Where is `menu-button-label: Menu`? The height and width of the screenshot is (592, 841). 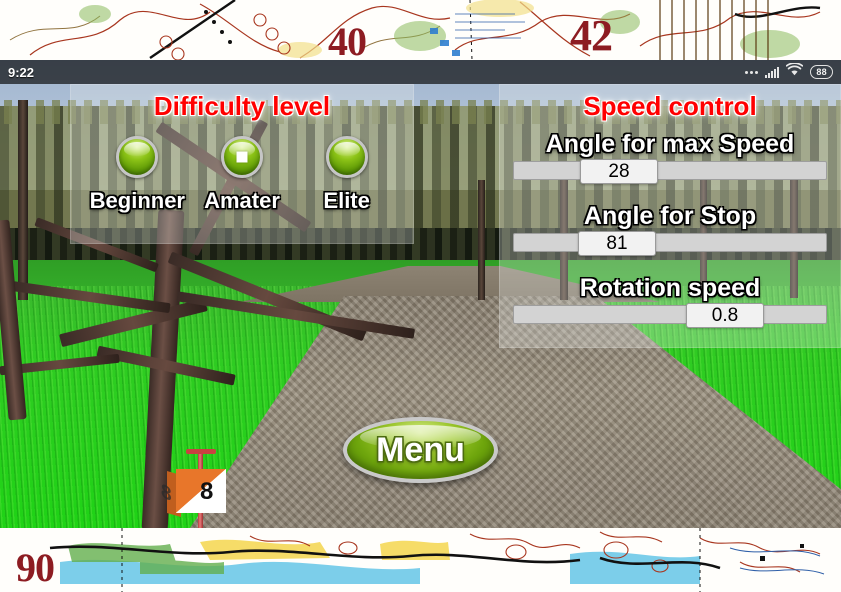
menu-button-label: Menu is located at coordinates (420, 449).